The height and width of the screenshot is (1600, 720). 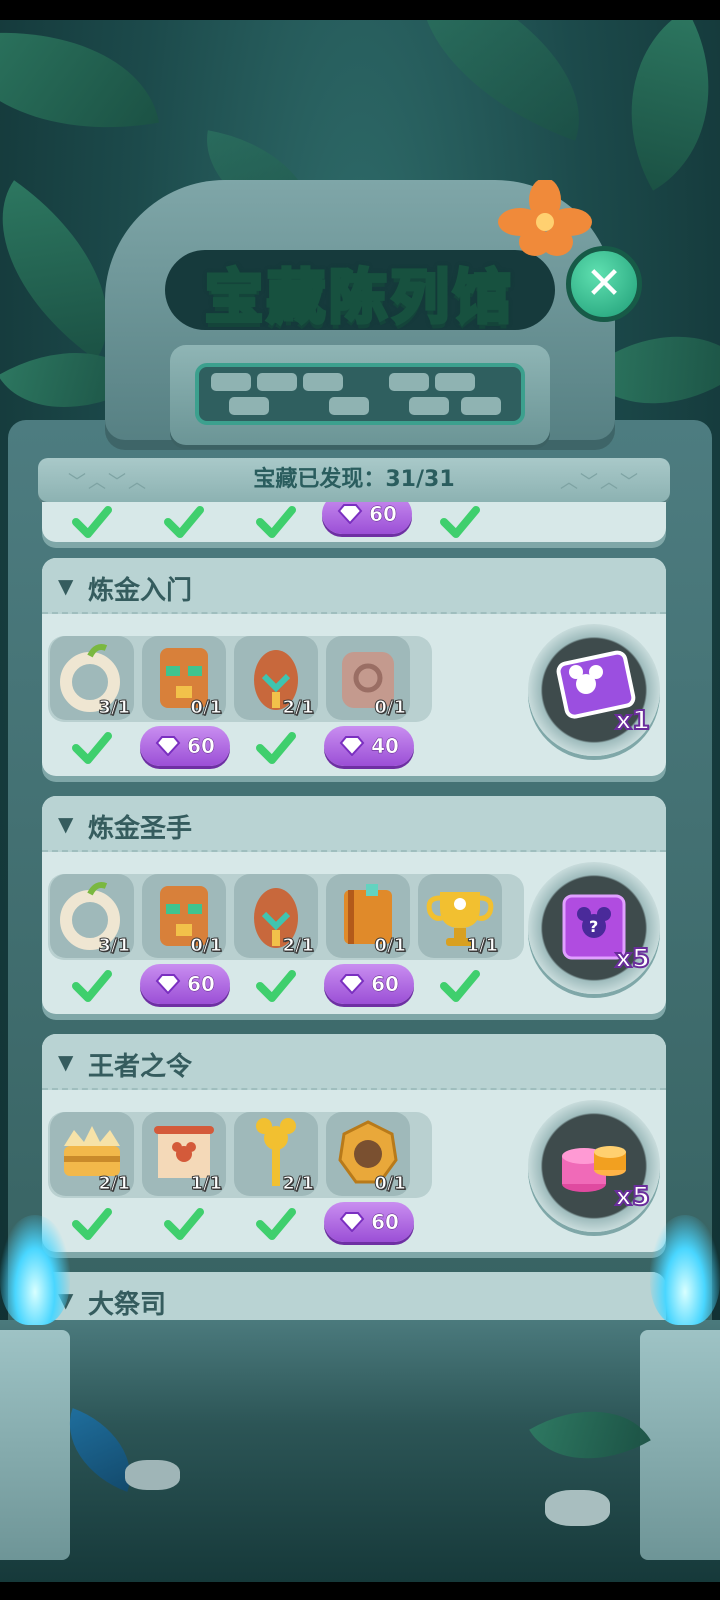 I want to click on section-reward: x1, so click(x=594, y=690).